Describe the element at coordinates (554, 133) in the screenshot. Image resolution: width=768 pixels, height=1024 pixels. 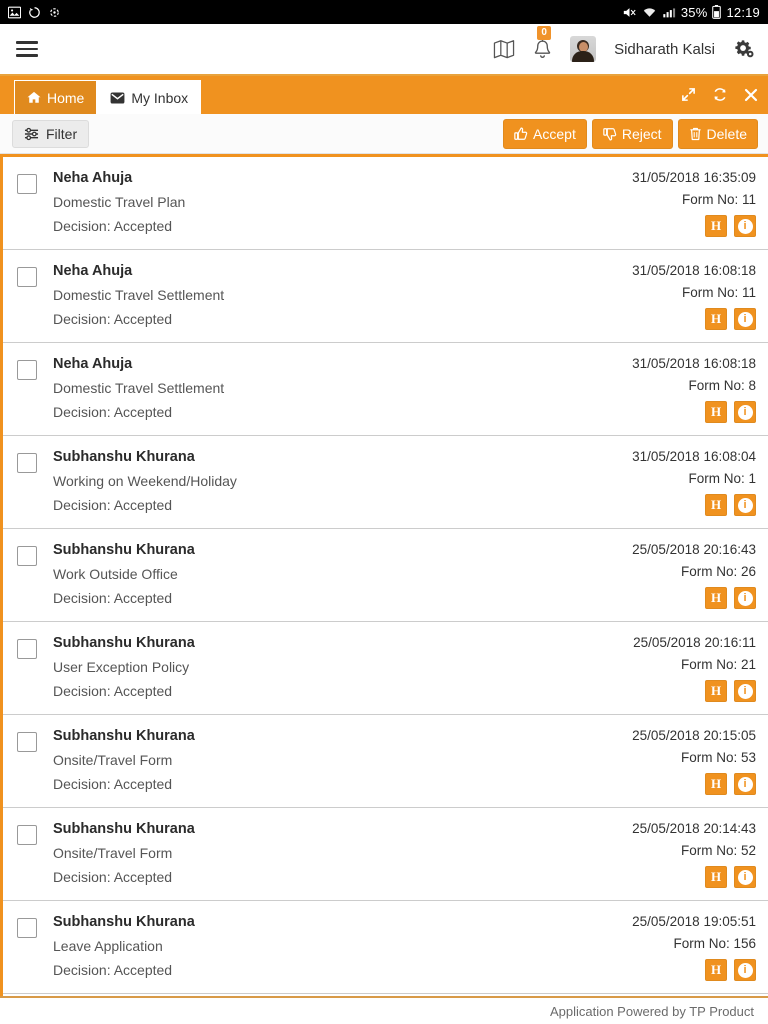
I see `accept-button-label: Accept` at that location.